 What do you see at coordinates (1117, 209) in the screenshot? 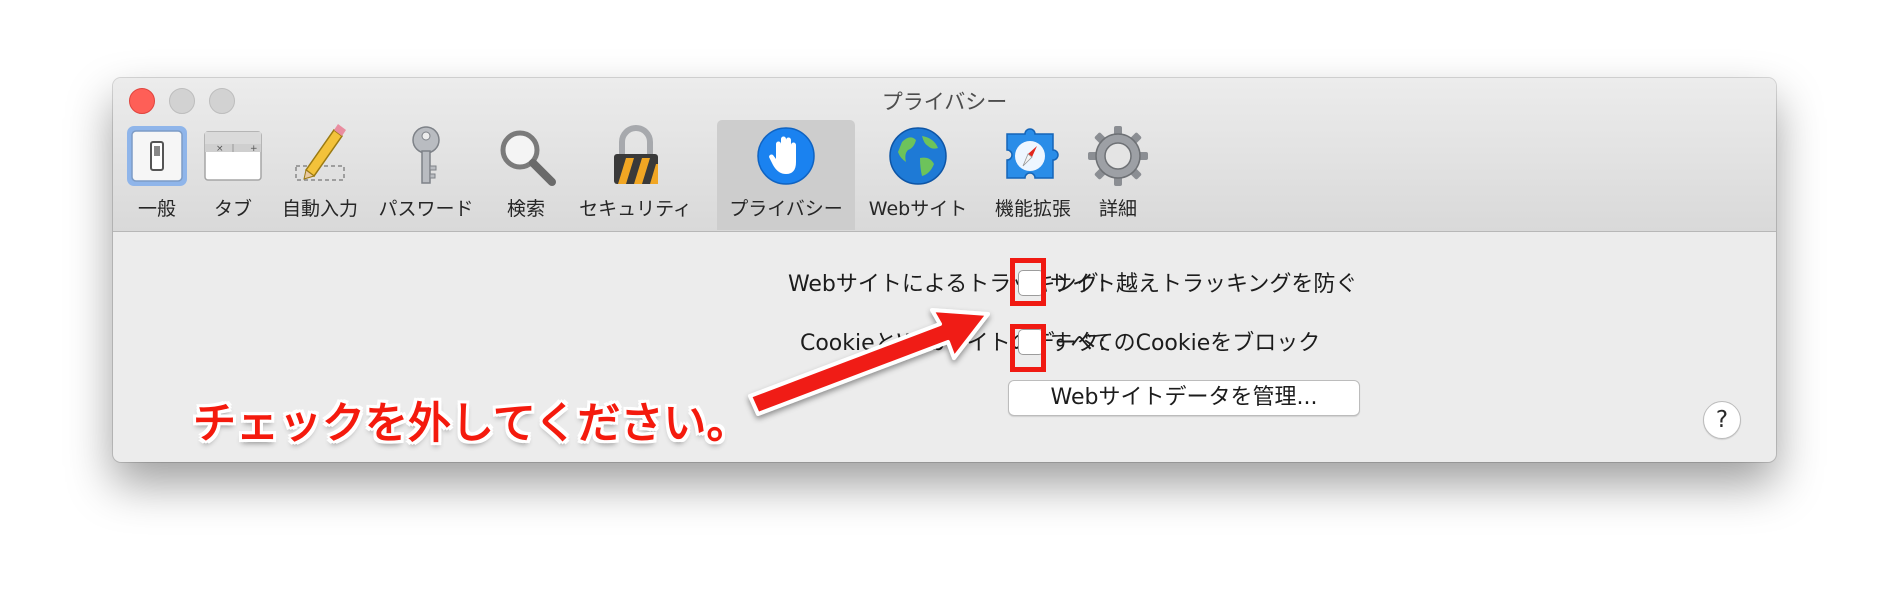
I see `toolbar-label-advanced: 詳細` at bounding box center [1117, 209].